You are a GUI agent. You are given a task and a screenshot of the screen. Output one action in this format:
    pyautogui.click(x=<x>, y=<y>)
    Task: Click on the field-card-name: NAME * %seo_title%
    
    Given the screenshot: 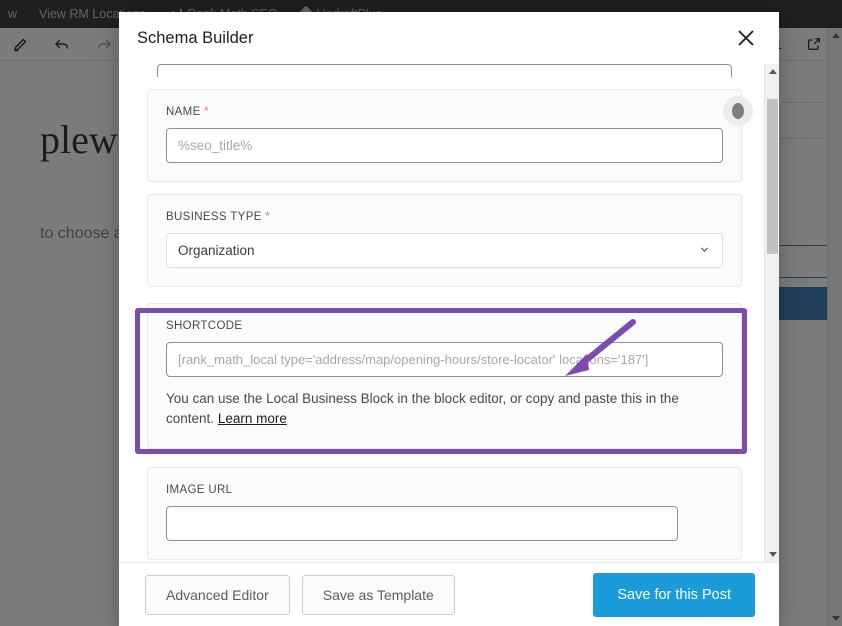 What is the action you would take?
    pyautogui.click(x=450, y=135)
    